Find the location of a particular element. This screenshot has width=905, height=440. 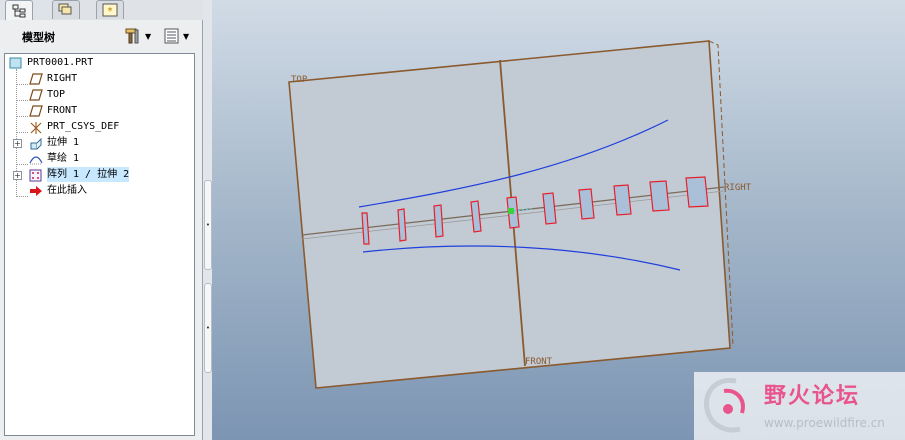

watermark-url: www.proewildfire.cn is located at coordinates (824, 423).